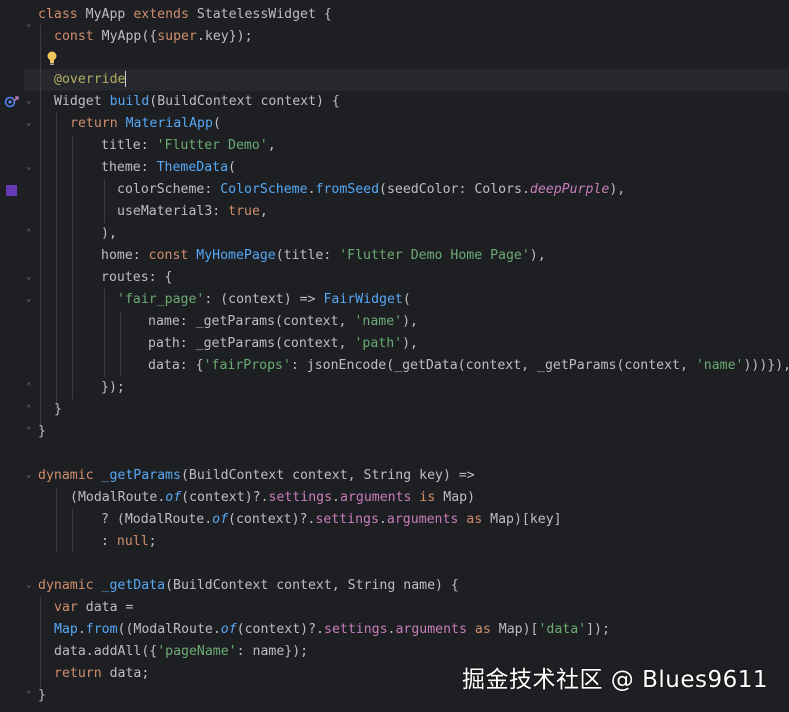  I want to click on class-call: MyHomePage, so click(236, 255).